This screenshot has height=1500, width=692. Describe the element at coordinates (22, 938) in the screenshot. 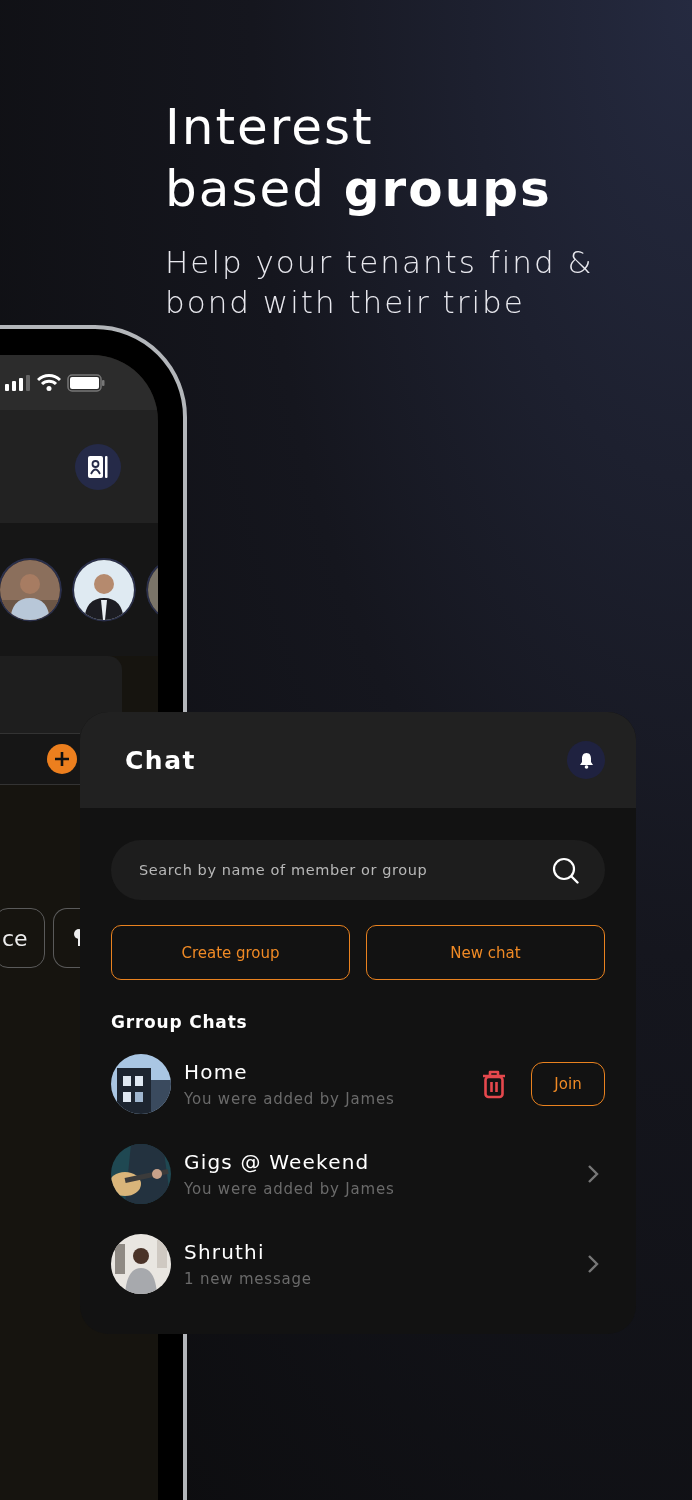

I see `category-chip: ce` at that location.